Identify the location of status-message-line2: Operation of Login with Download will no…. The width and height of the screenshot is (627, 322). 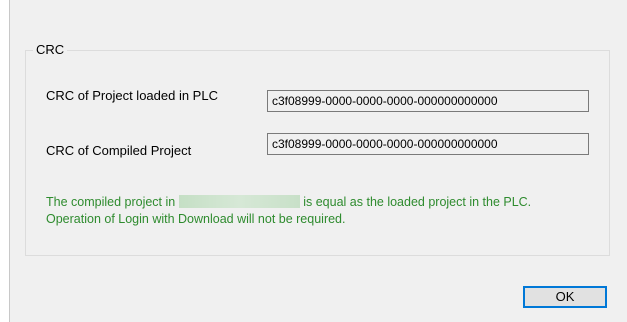
(196, 219).